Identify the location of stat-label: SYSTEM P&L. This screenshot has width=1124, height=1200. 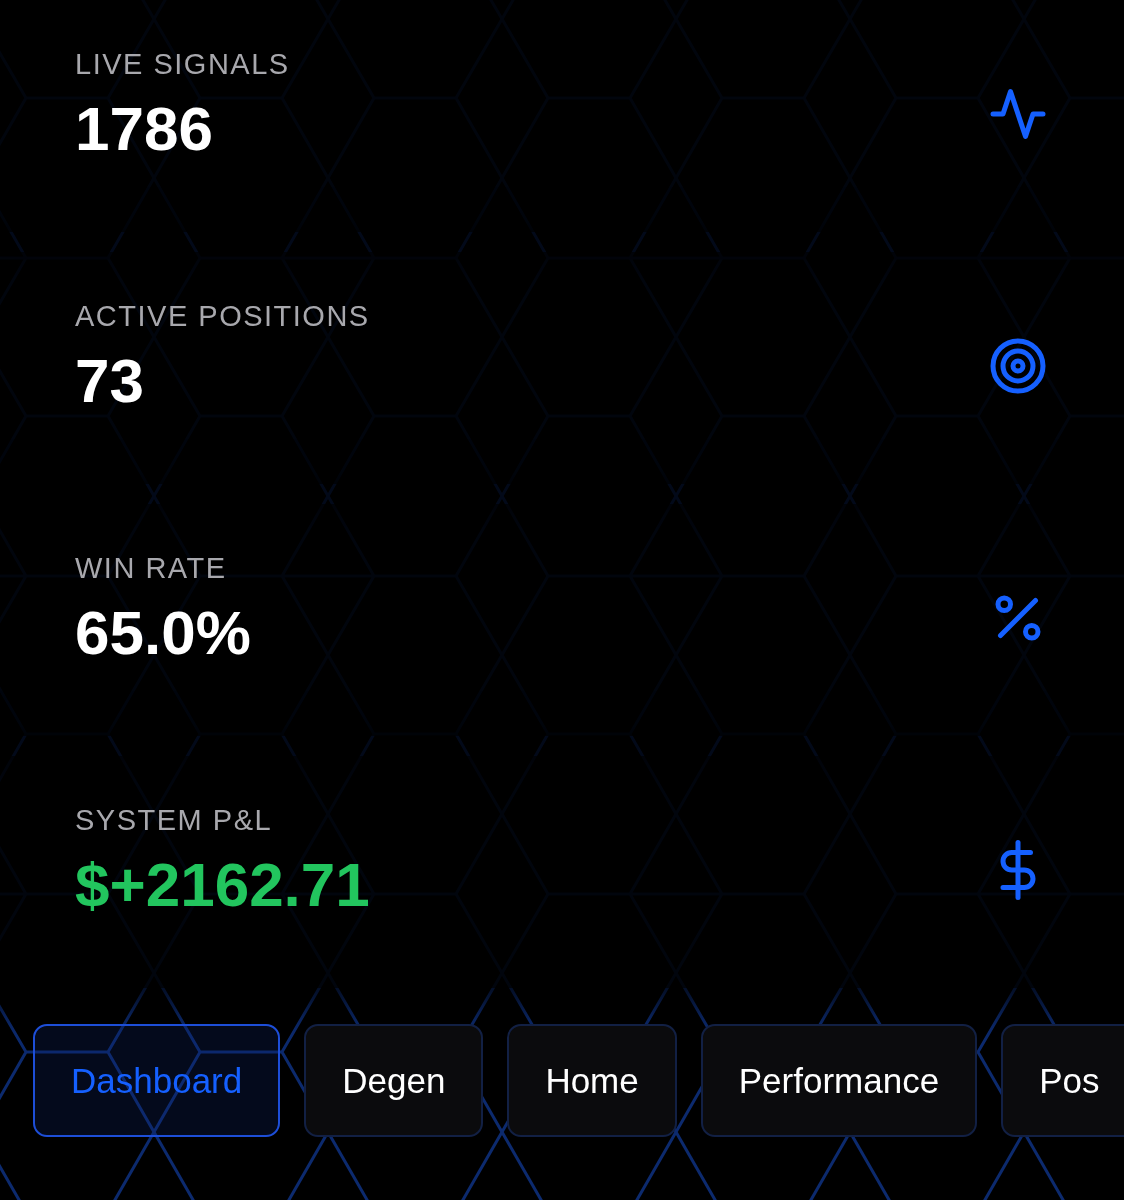
(174, 820).